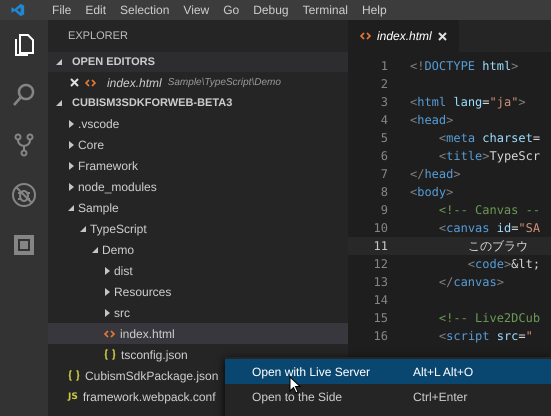 The width and height of the screenshot is (551, 416). I want to click on menu-item: Open to the Side Ctrl+Enter, so click(388, 396).